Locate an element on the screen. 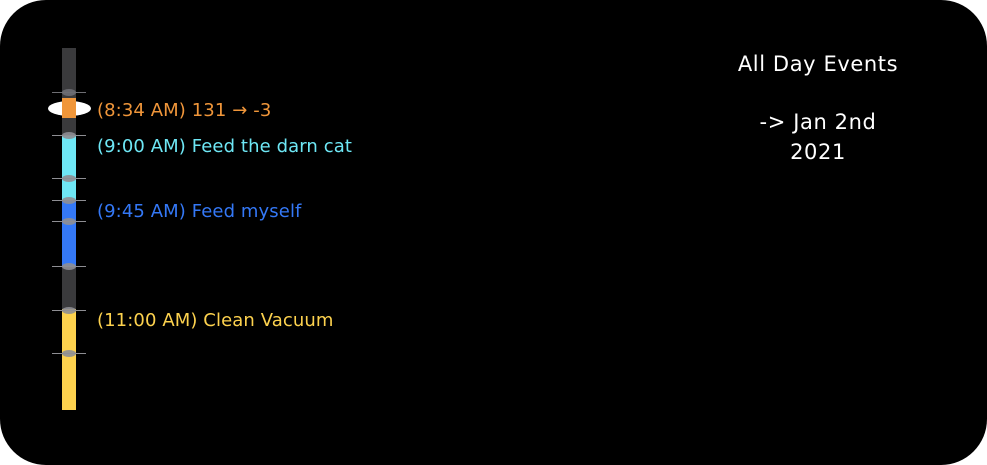 The image size is (987, 465). event-label: (8:34 AM) 131 → -3 is located at coordinates (184, 111).